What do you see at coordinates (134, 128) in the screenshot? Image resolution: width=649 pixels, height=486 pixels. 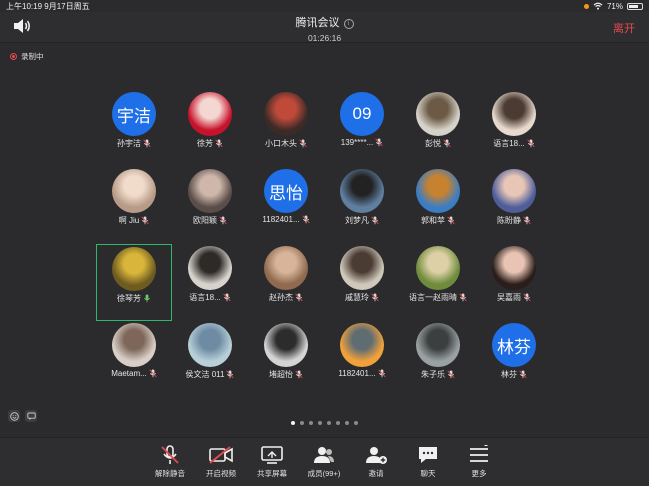 I see `participant-tile: 宇洁 孙宇洁` at bounding box center [134, 128].